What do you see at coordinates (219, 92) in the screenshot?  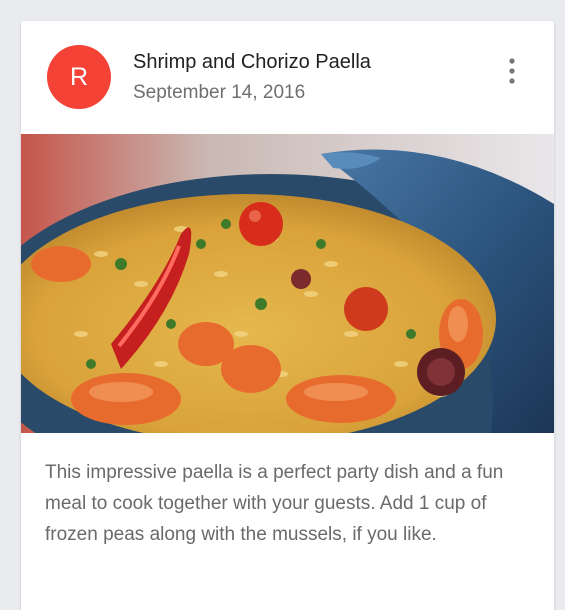 I see `card-subheader: September 14, 2016` at bounding box center [219, 92].